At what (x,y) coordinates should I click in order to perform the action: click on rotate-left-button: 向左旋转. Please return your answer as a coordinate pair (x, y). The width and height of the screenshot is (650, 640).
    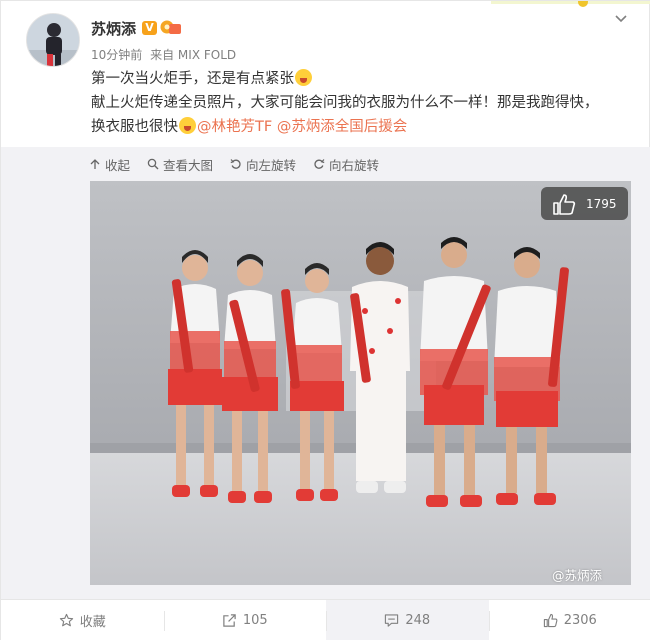
    Looking at the image, I should click on (263, 164).